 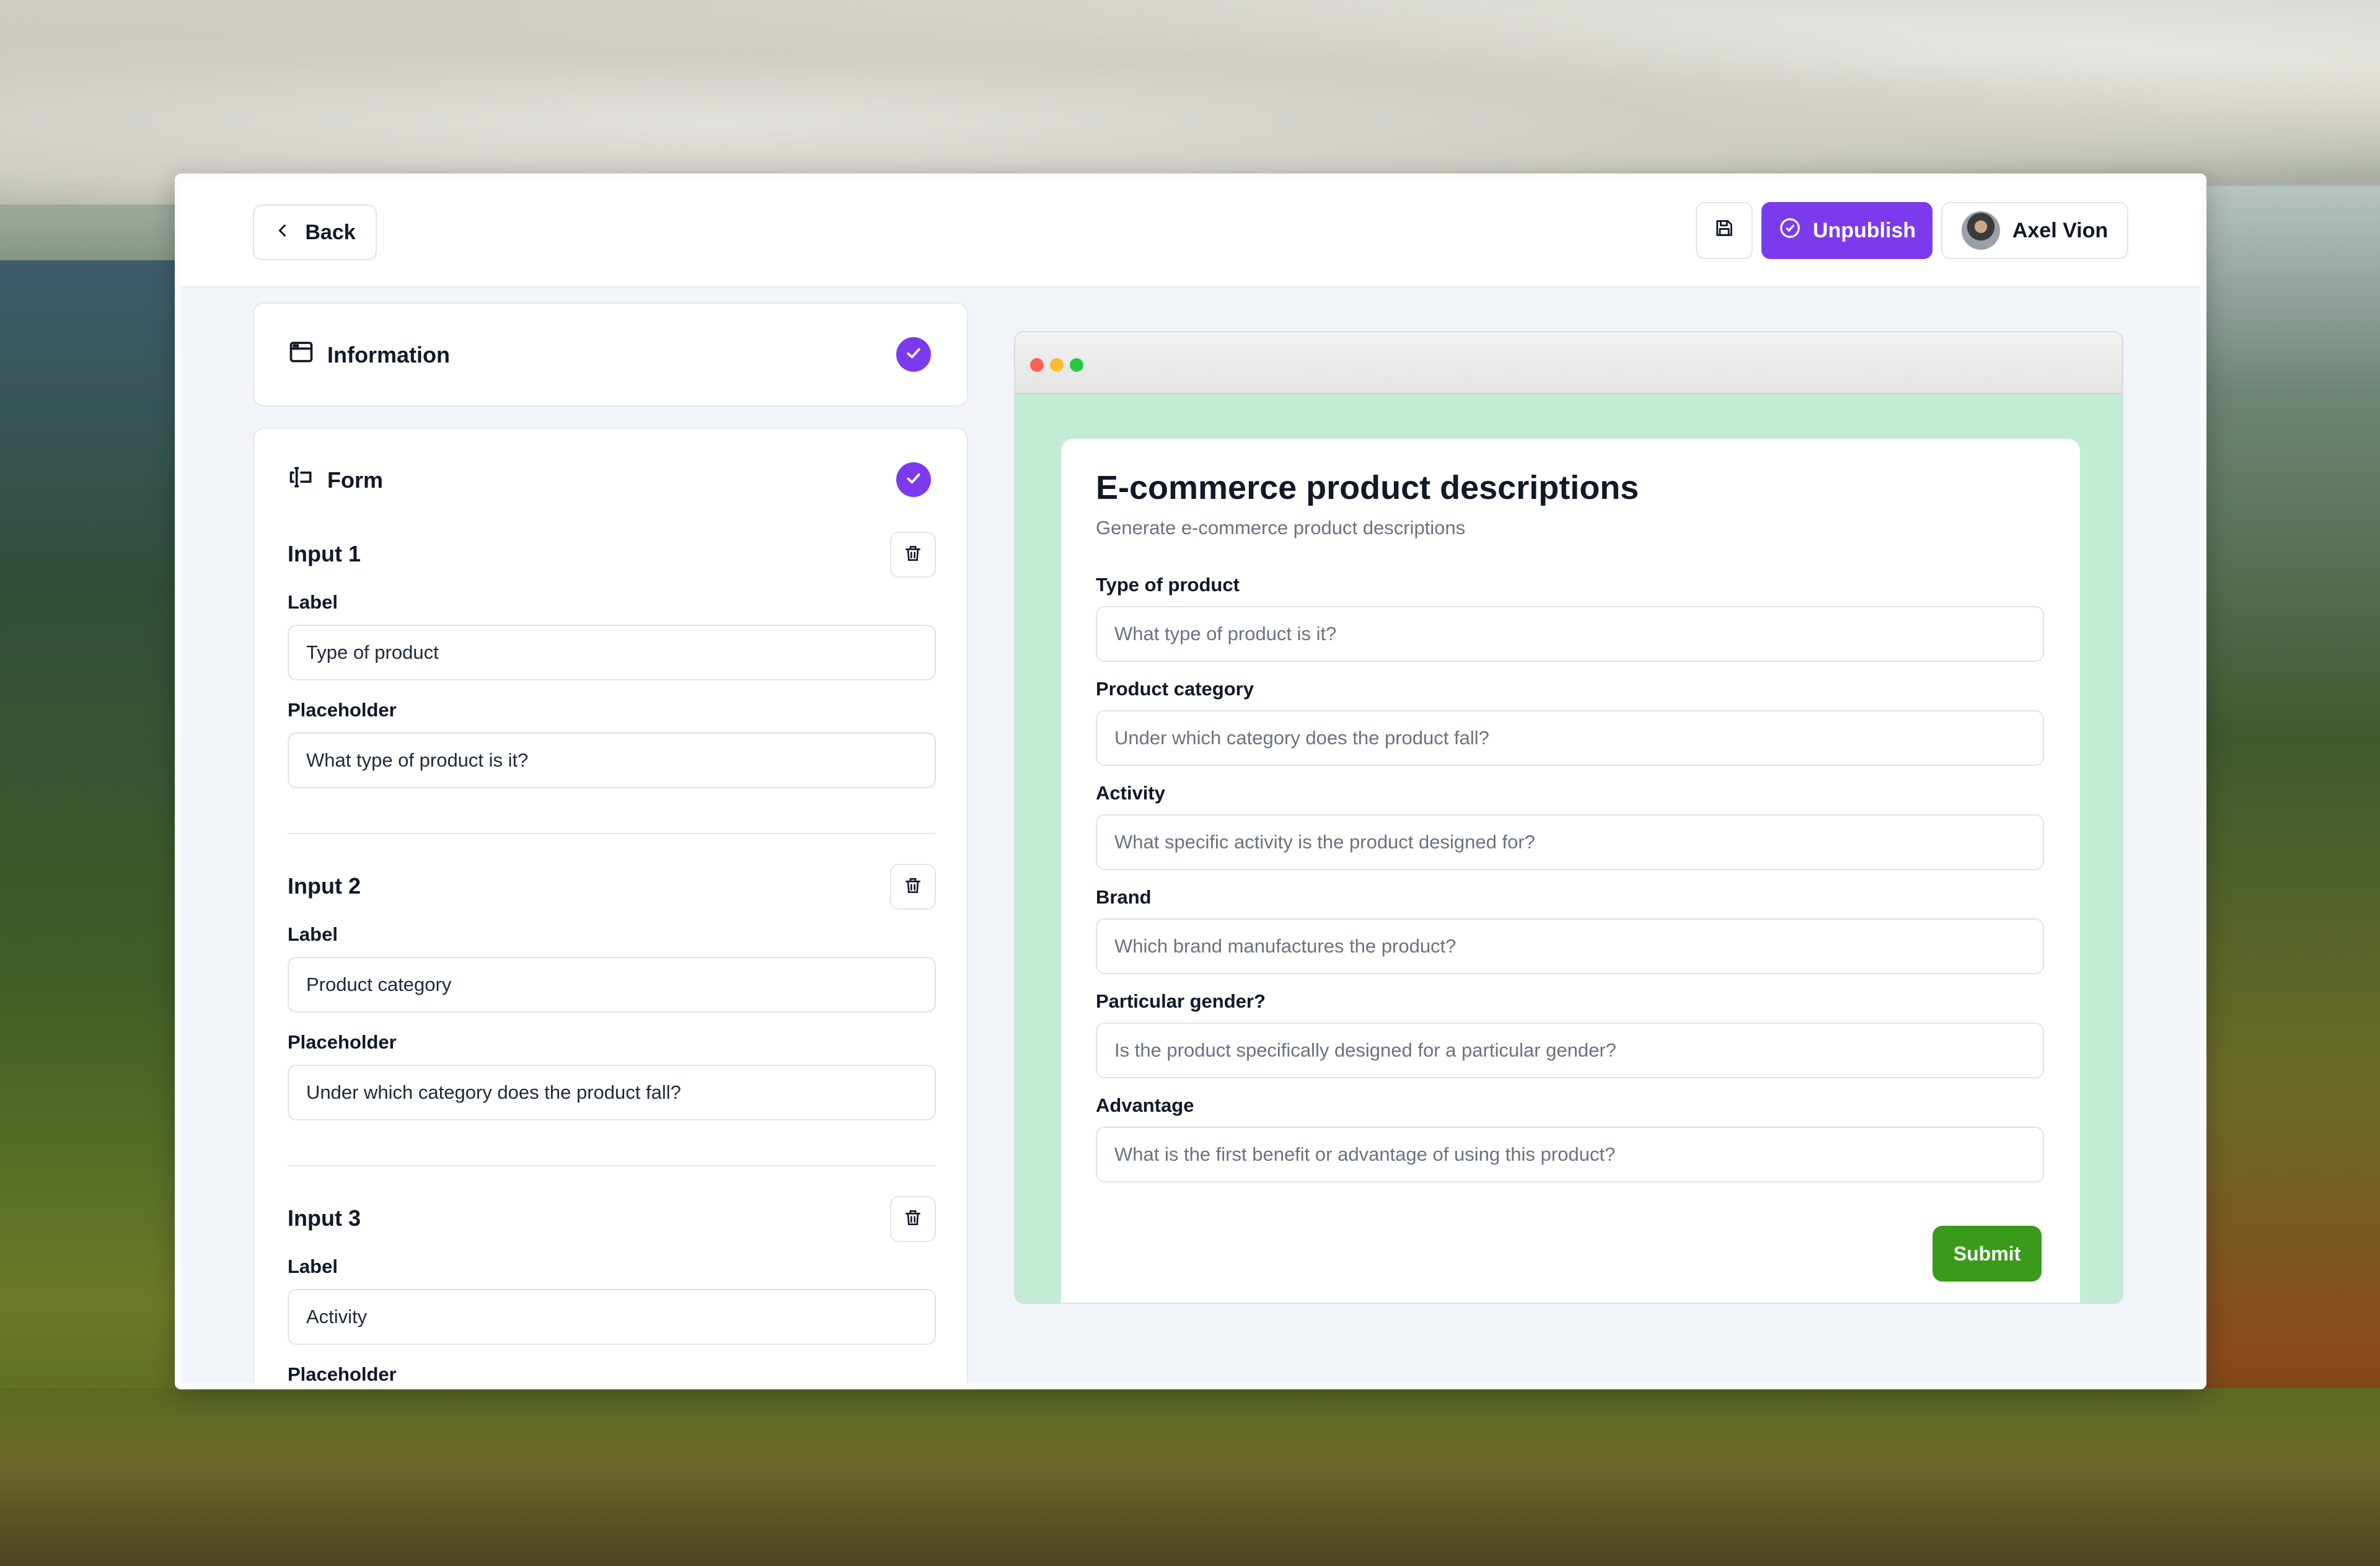 I want to click on preview-field-input: What type of product is it?, so click(x=1570, y=634).